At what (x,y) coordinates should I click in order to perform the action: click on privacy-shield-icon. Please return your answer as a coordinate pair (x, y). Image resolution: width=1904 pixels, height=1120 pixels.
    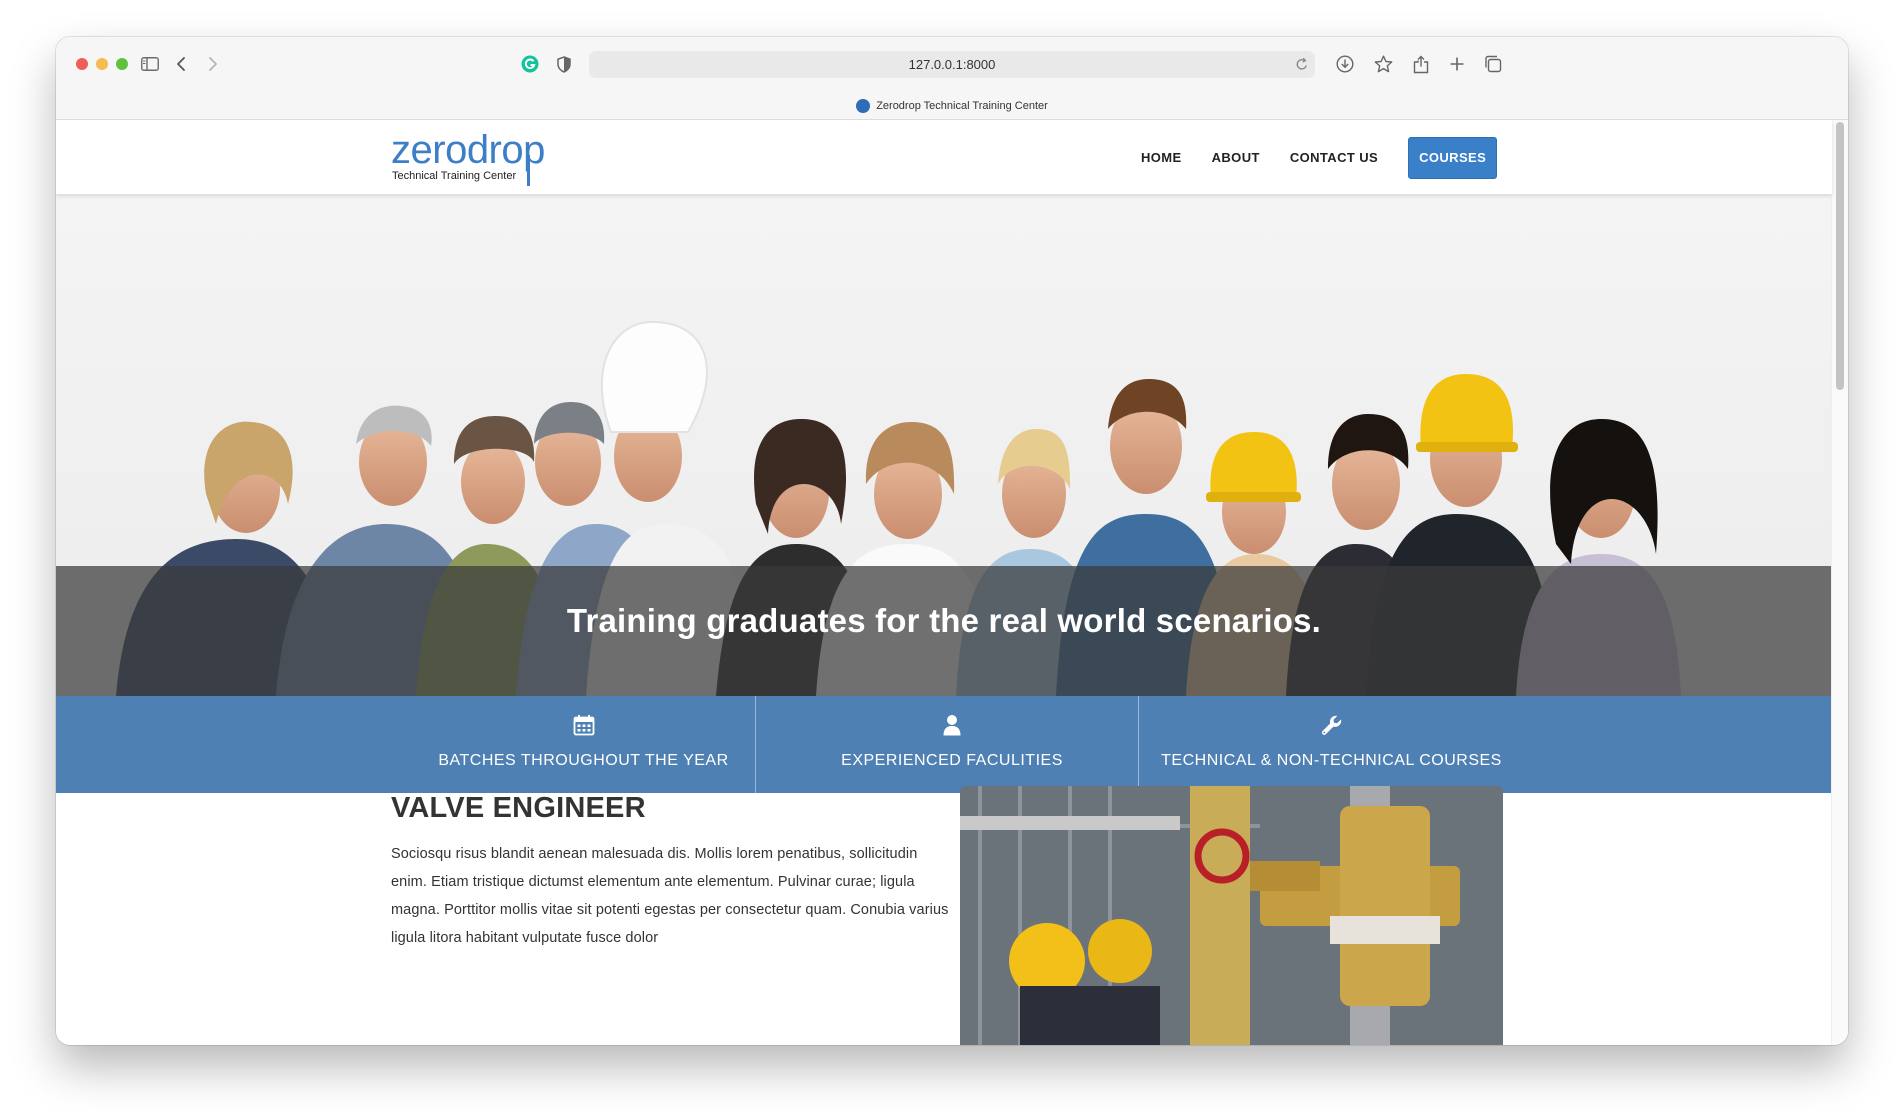
    Looking at the image, I should click on (564, 64).